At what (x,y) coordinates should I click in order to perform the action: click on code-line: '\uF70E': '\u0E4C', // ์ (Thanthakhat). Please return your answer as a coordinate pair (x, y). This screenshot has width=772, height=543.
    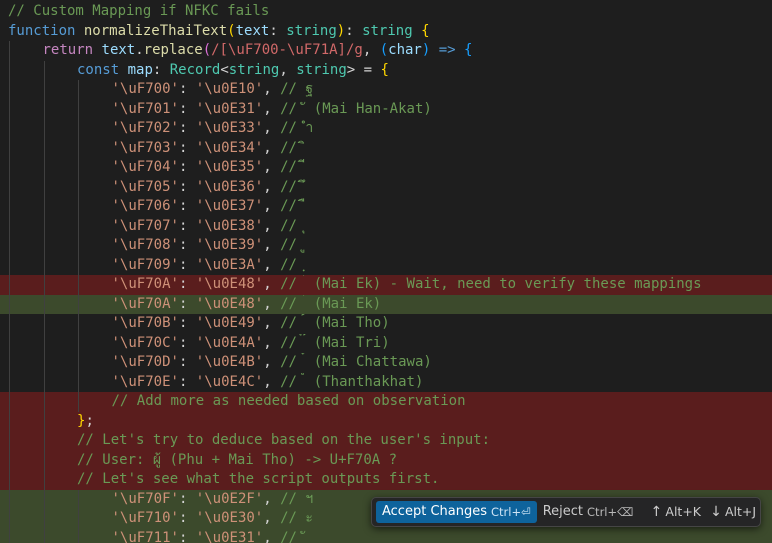
    Looking at the image, I should click on (386, 382).